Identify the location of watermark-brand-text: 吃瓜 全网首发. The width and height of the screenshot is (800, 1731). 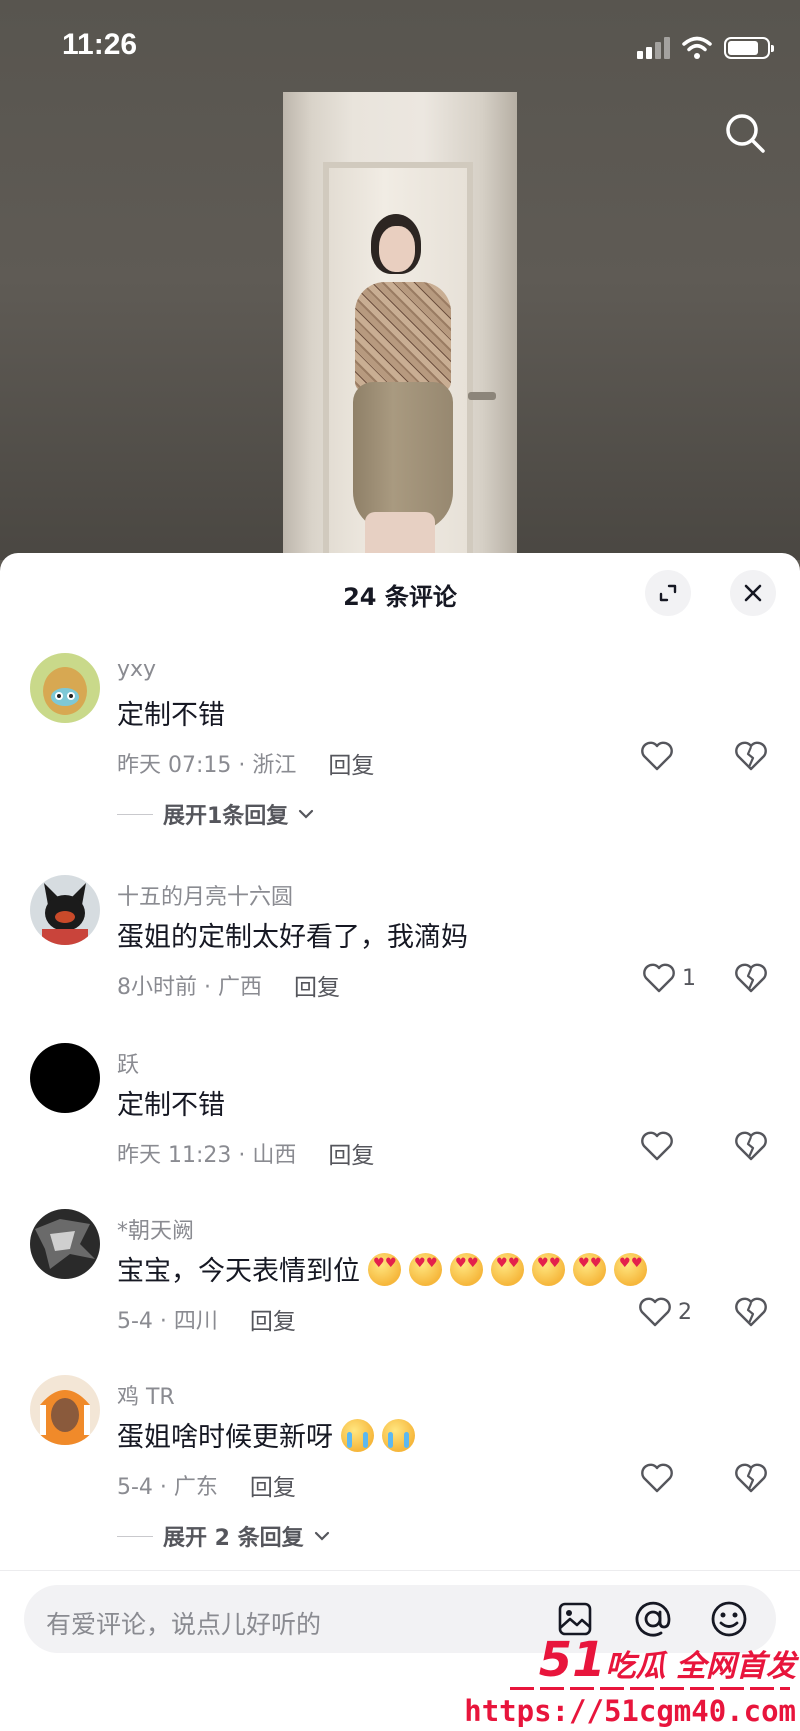
(700, 1666).